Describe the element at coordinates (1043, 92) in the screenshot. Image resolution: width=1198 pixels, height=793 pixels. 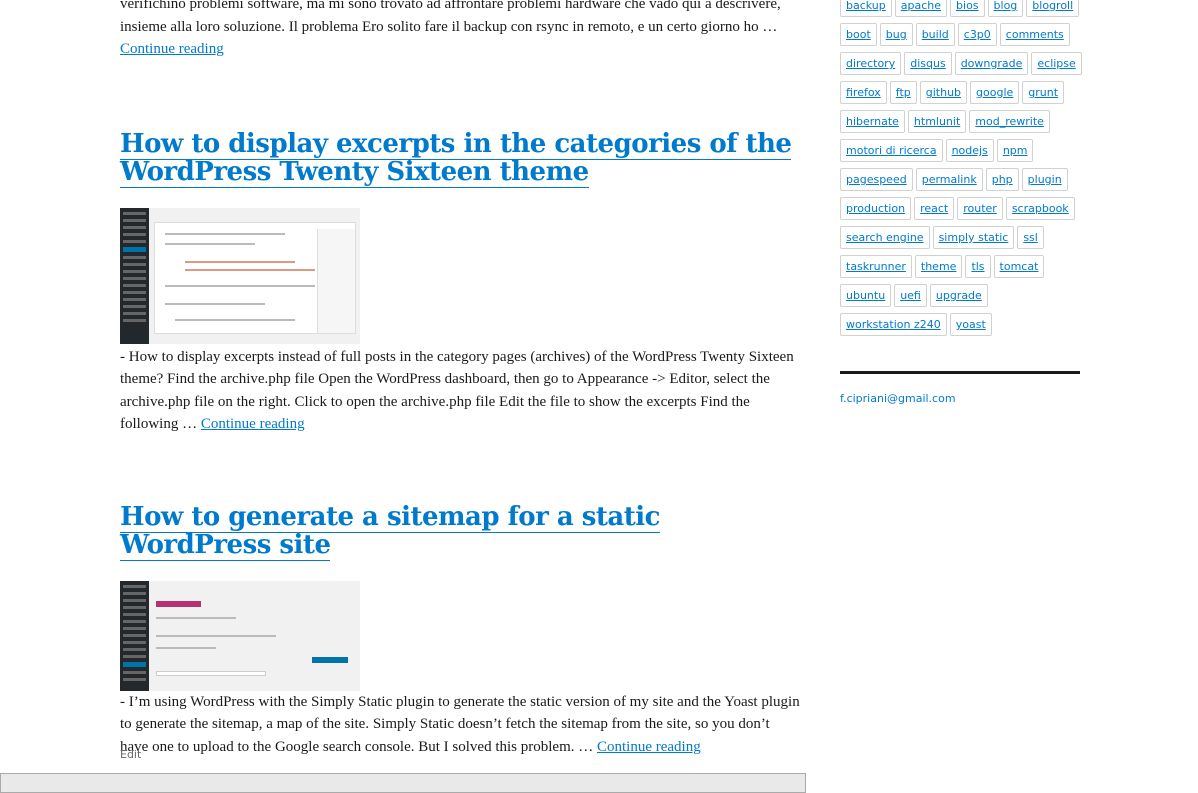
I see `tag-link: grunt` at that location.